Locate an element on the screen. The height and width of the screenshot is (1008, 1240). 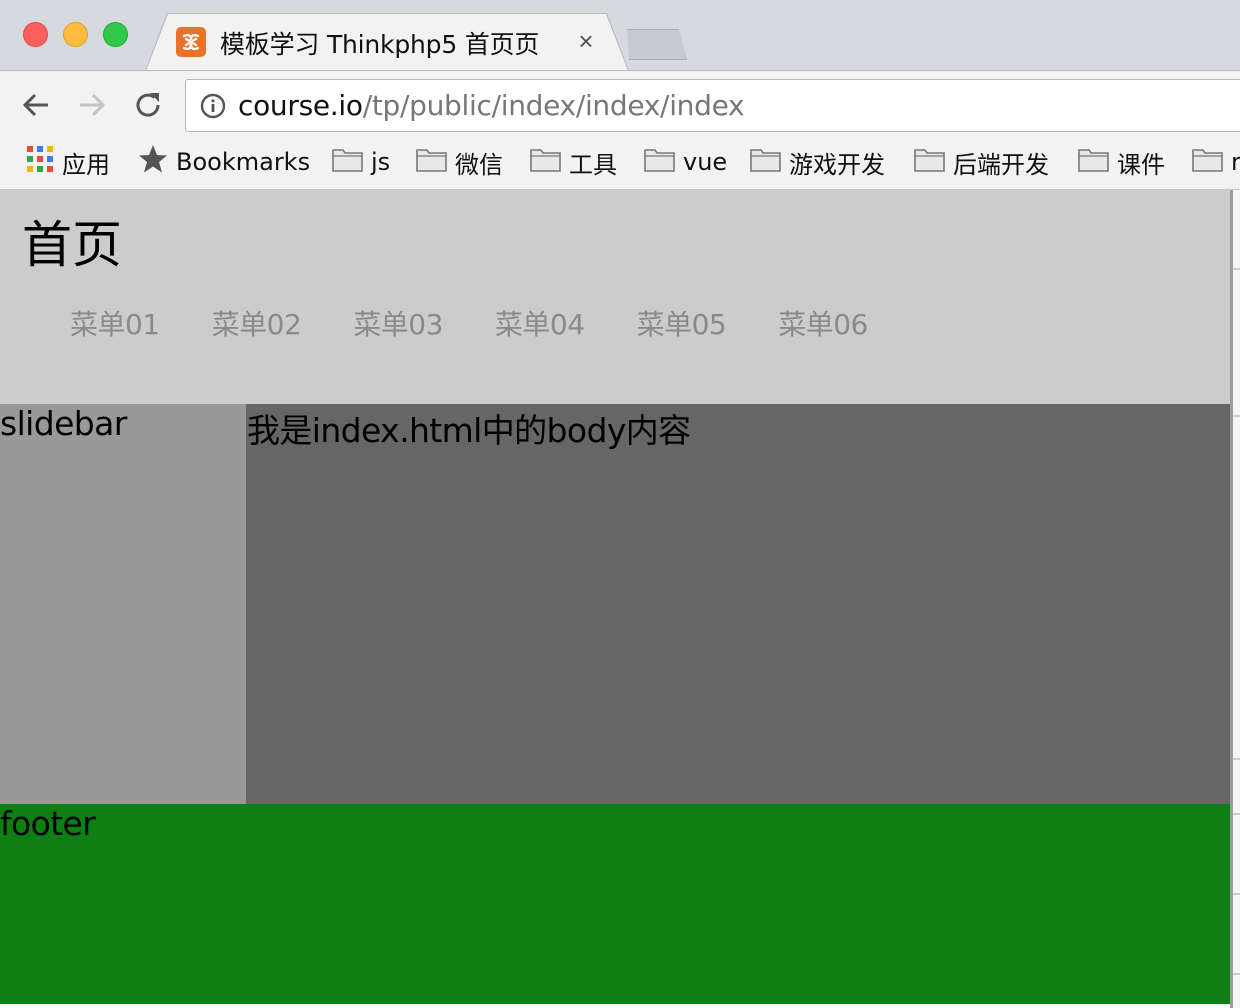
menu-item-06: 菜单06 is located at coordinates (823, 323).